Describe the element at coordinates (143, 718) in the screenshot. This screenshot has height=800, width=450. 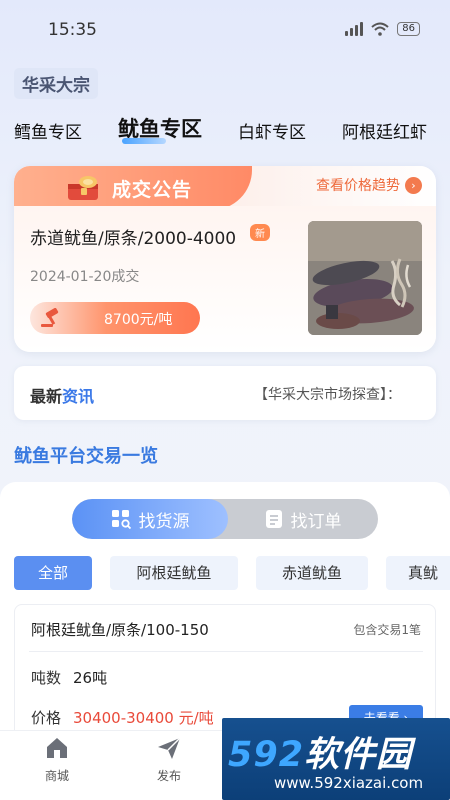
I see `price-value: 30400-30400 元/吨` at that location.